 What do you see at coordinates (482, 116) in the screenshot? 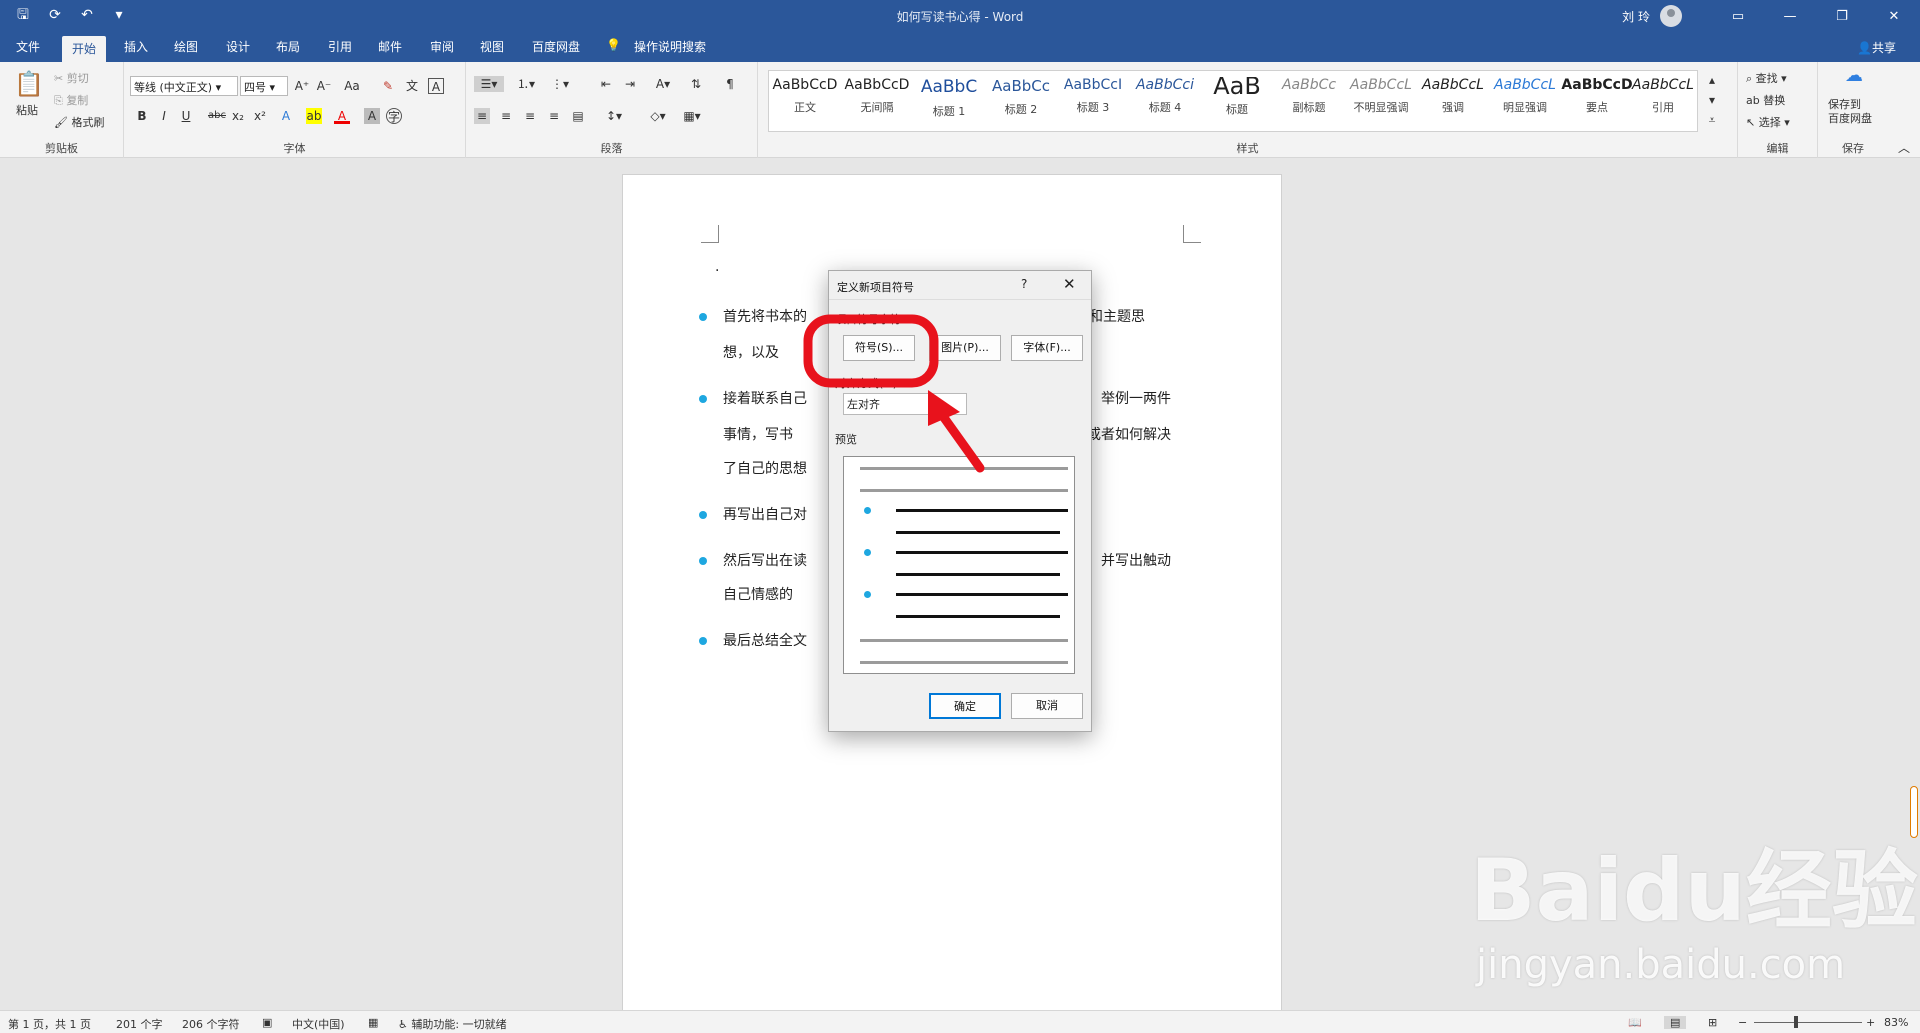
I see `align-left-icon: ≡` at bounding box center [482, 116].